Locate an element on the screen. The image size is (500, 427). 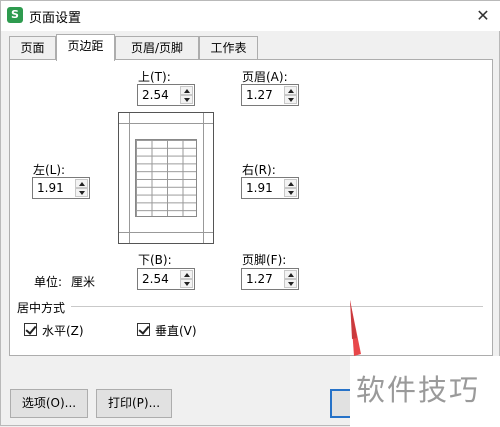
right-margin-spinner: 1.91 is located at coordinates (270, 188).